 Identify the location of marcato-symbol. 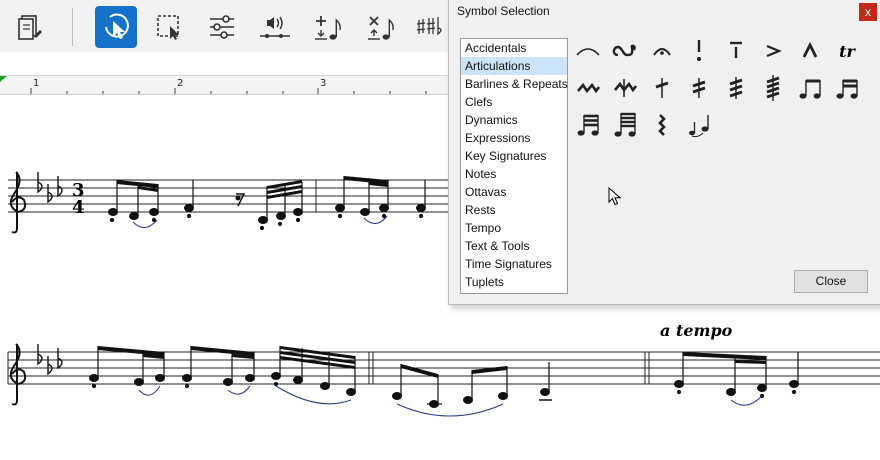
(810, 51).